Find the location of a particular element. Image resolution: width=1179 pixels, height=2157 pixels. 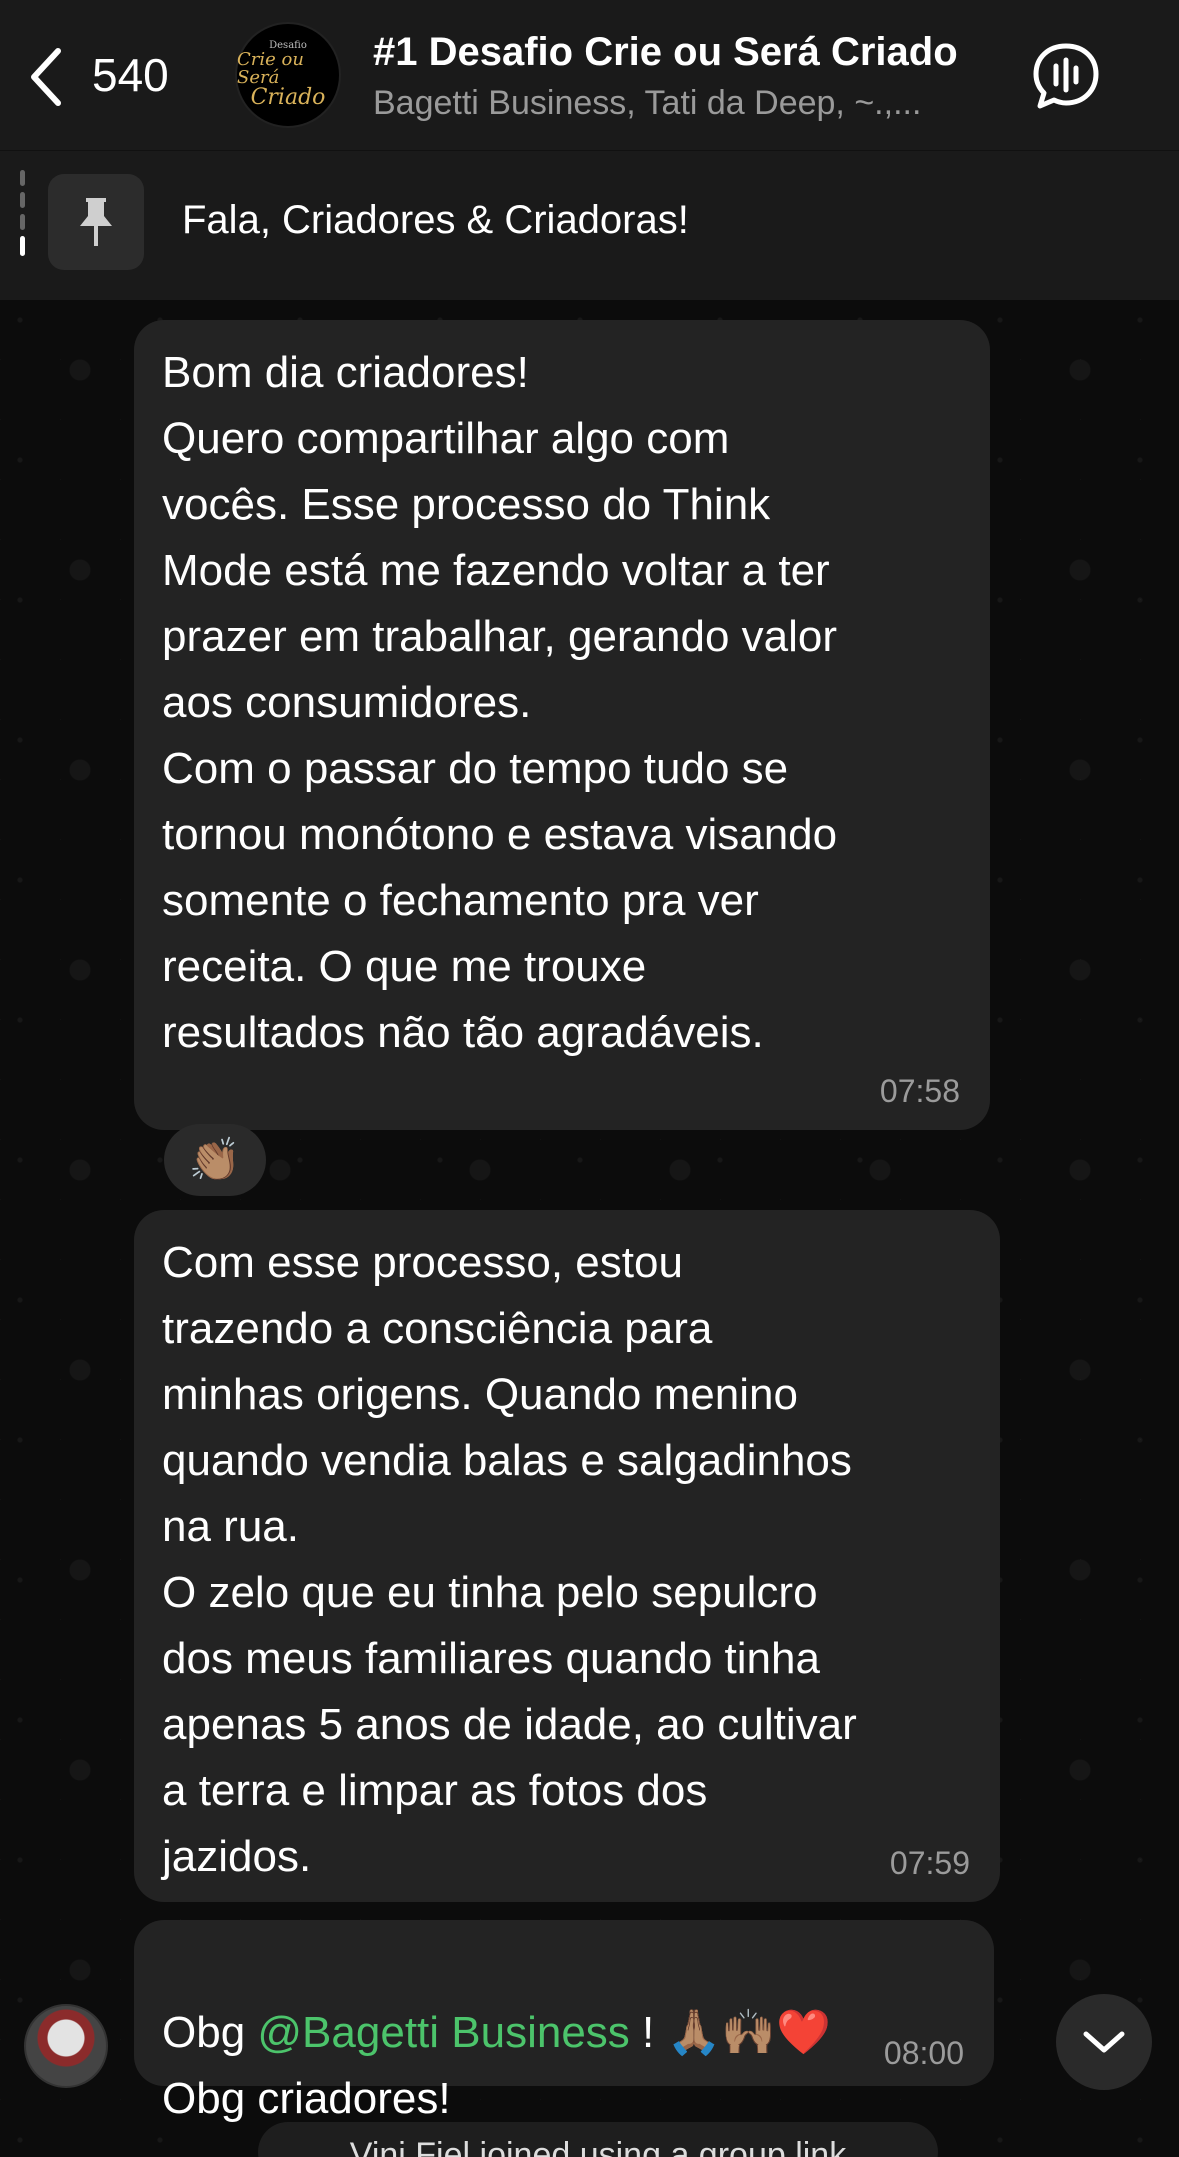

mention-link: @Bagetti Business is located at coordinates (443, 2032).